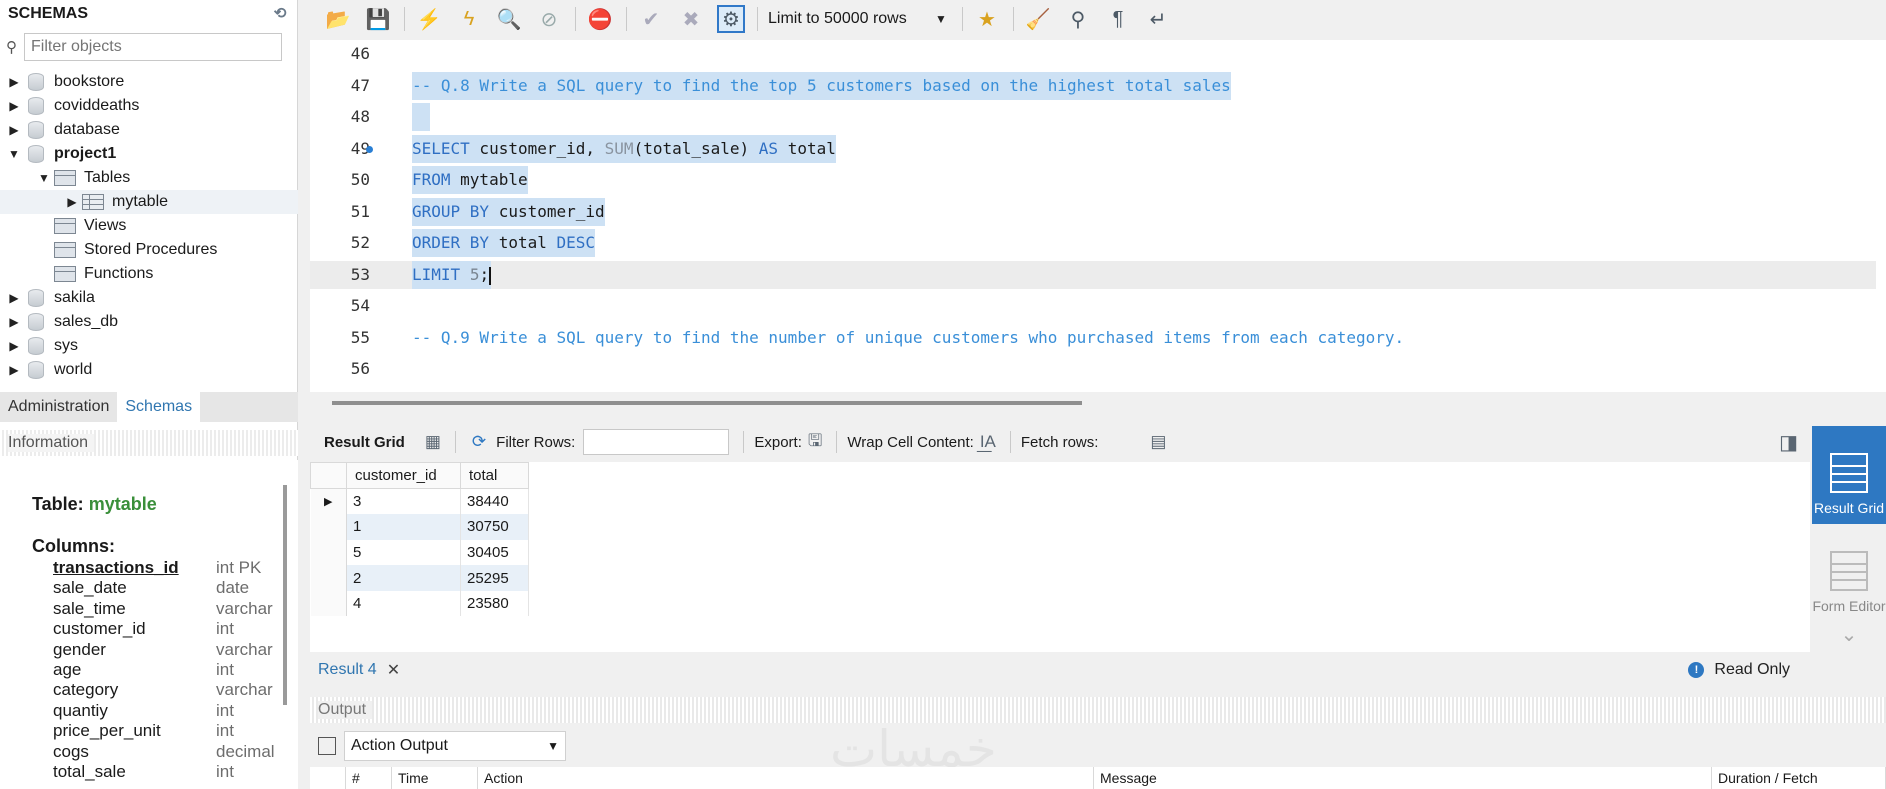 The image size is (1886, 789). What do you see at coordinates (338, 19) in the screenshot?
I see `open-file-icon: 📂` at bounding box center [338, 19].